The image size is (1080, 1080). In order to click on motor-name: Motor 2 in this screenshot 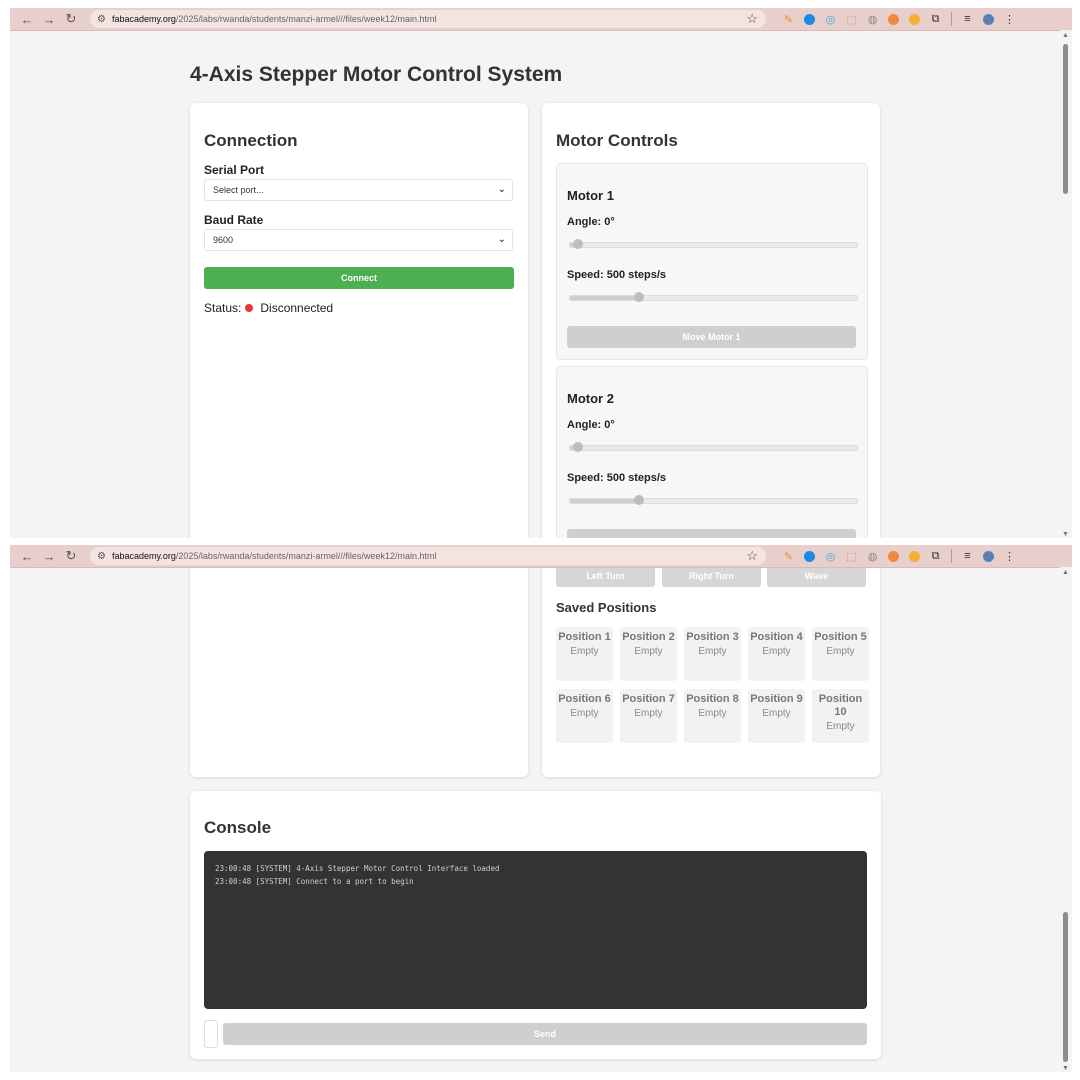, I will do `click(590, 398)`.